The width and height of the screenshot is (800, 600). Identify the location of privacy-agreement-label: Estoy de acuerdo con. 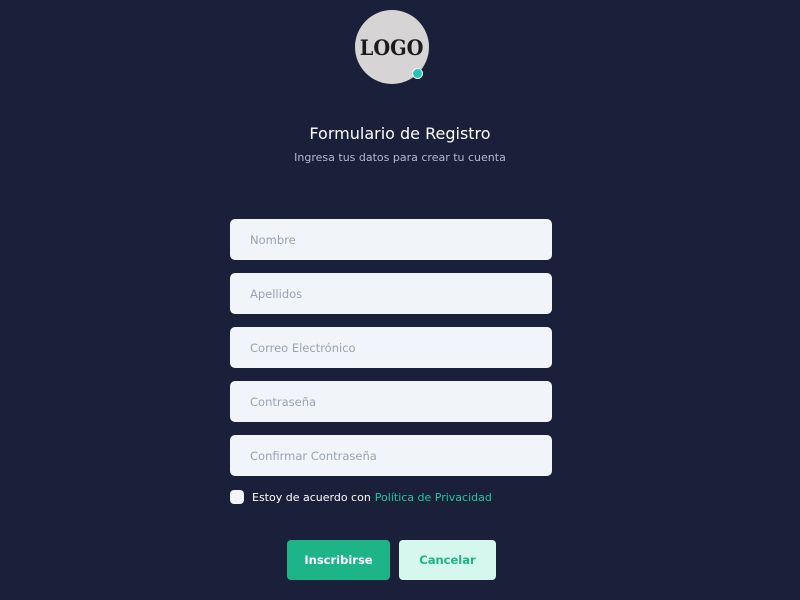
(311, 497).